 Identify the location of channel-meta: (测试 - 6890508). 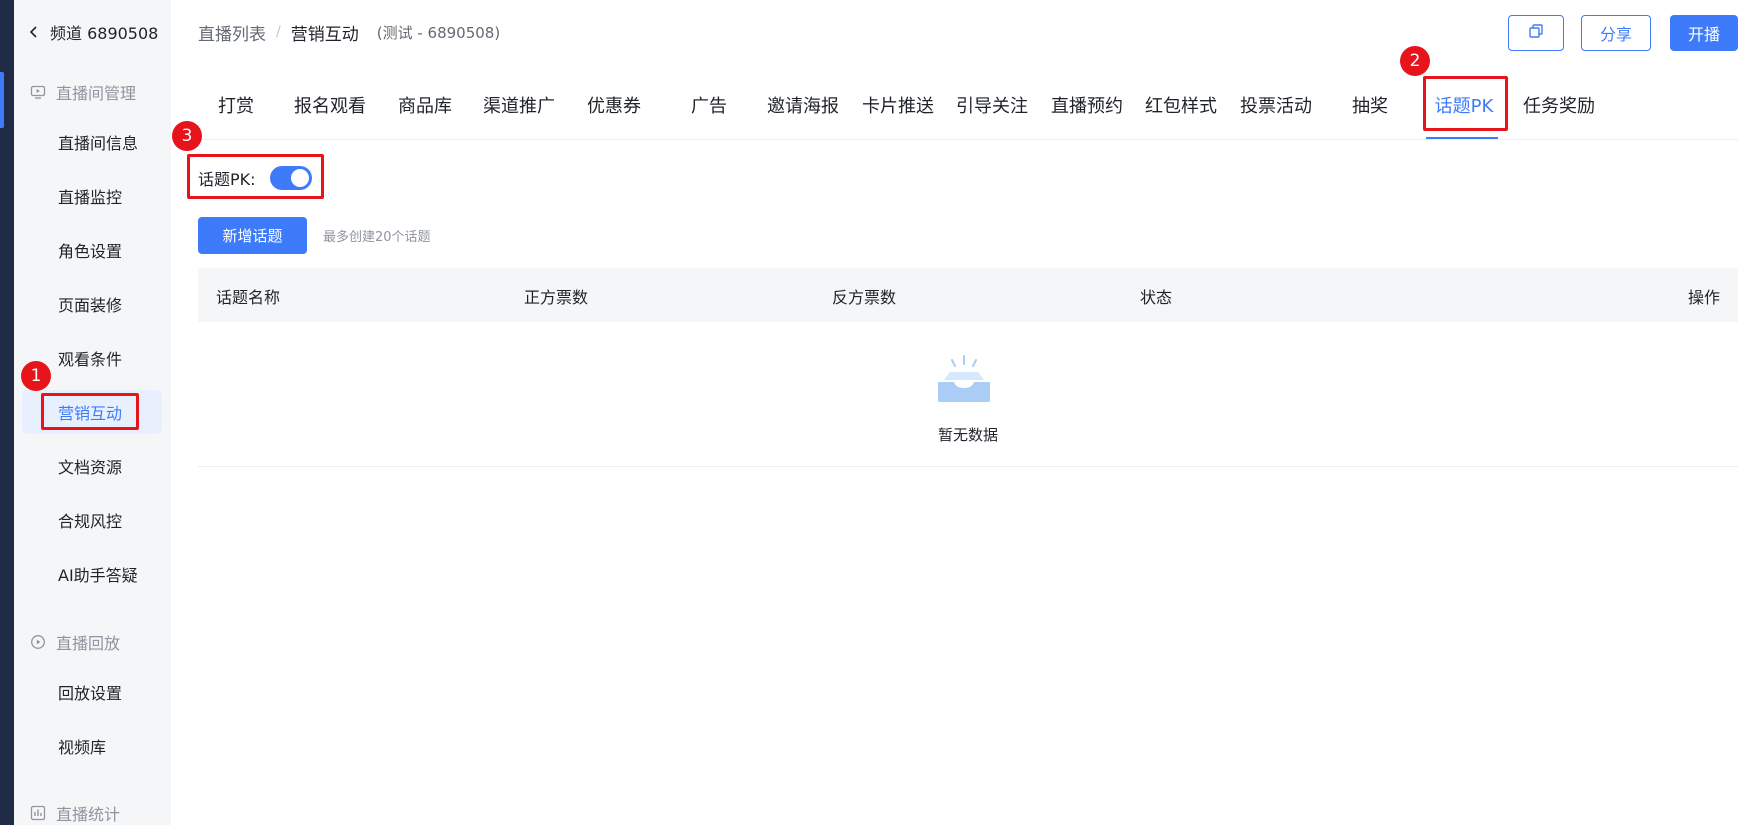
(438, 32).